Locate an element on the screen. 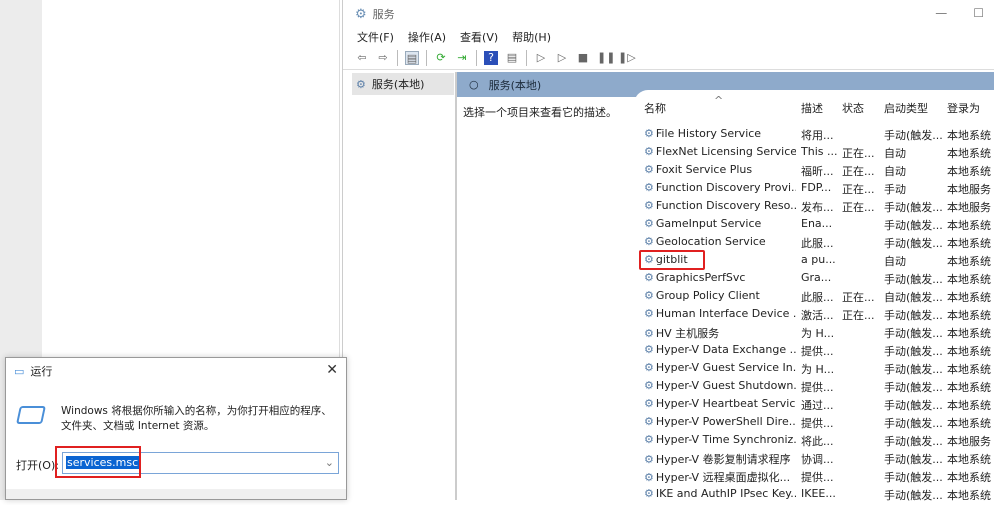 The width and height of the screenshot is (994, 505). properties-icon: ▤ is located at coordinates (512, 58).